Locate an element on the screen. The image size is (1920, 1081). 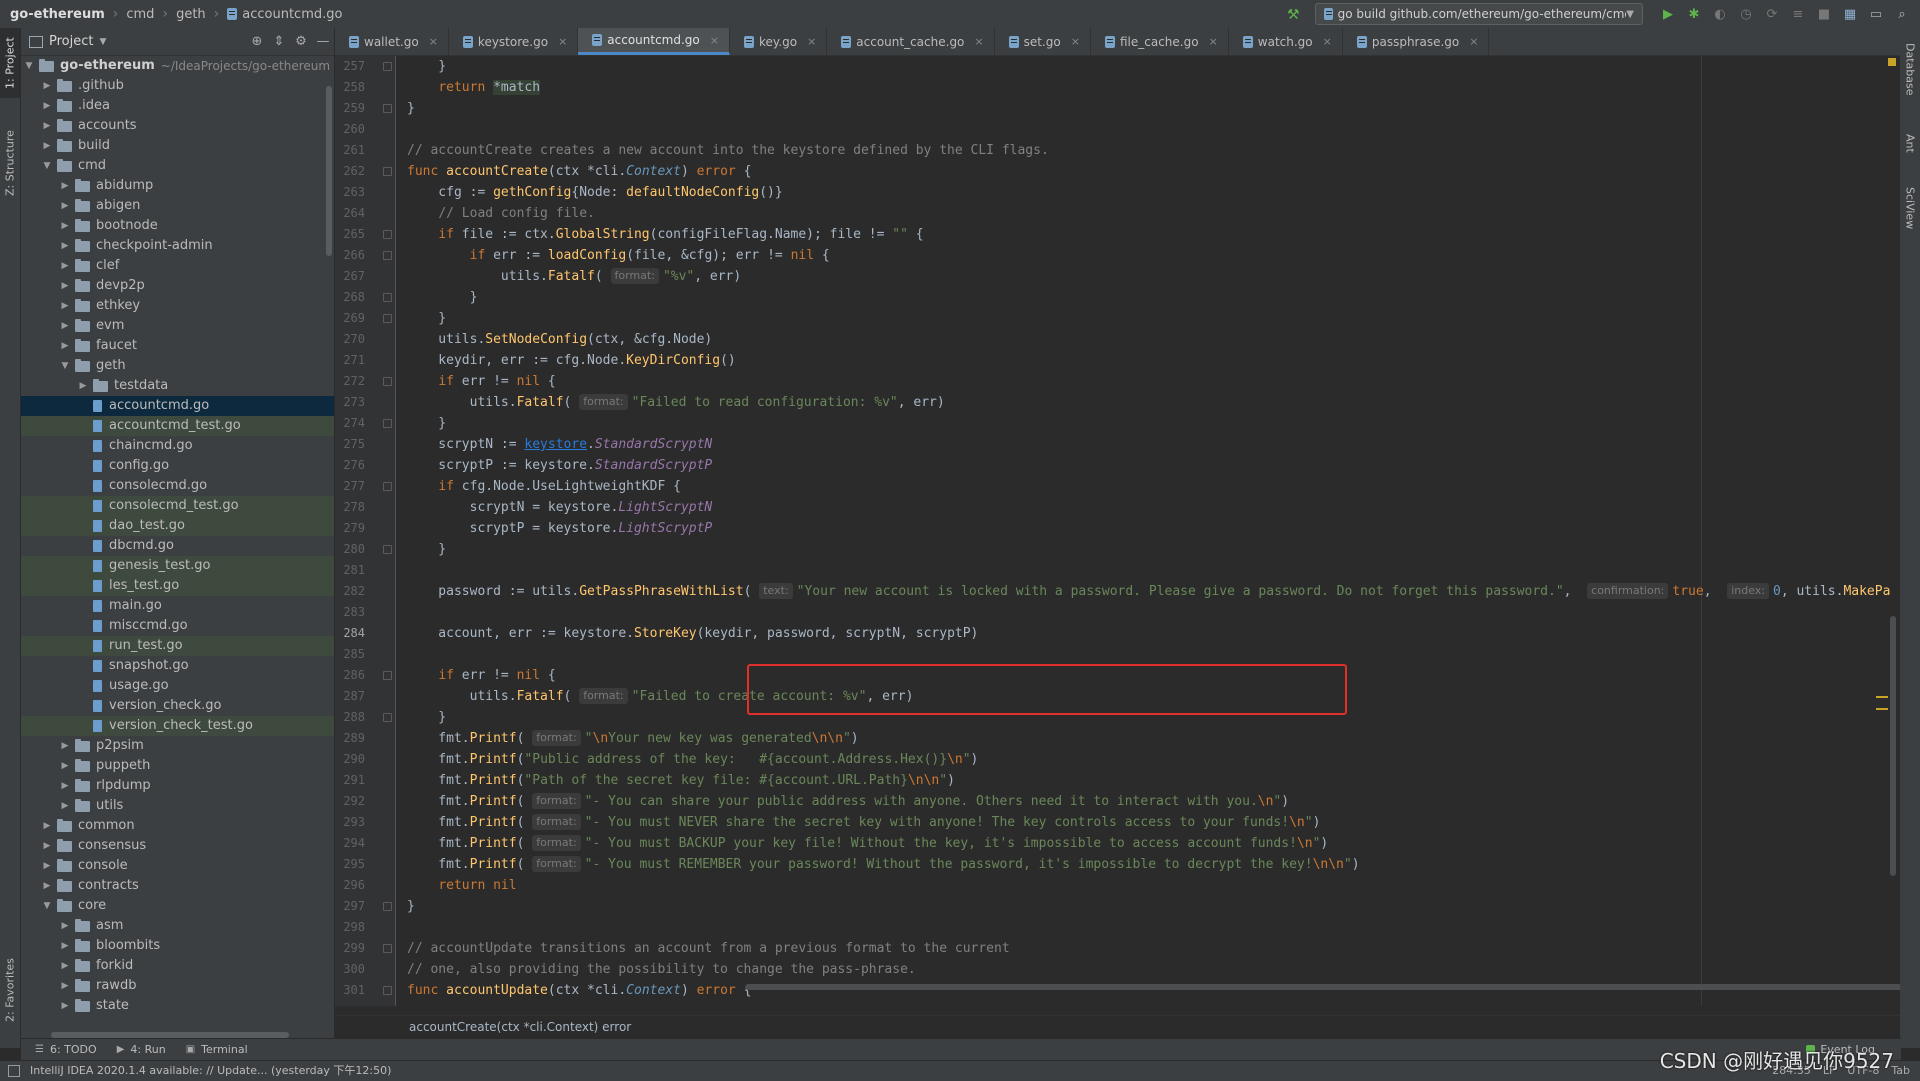
code-line: // Load config file. is located at coordinates (501, 213).